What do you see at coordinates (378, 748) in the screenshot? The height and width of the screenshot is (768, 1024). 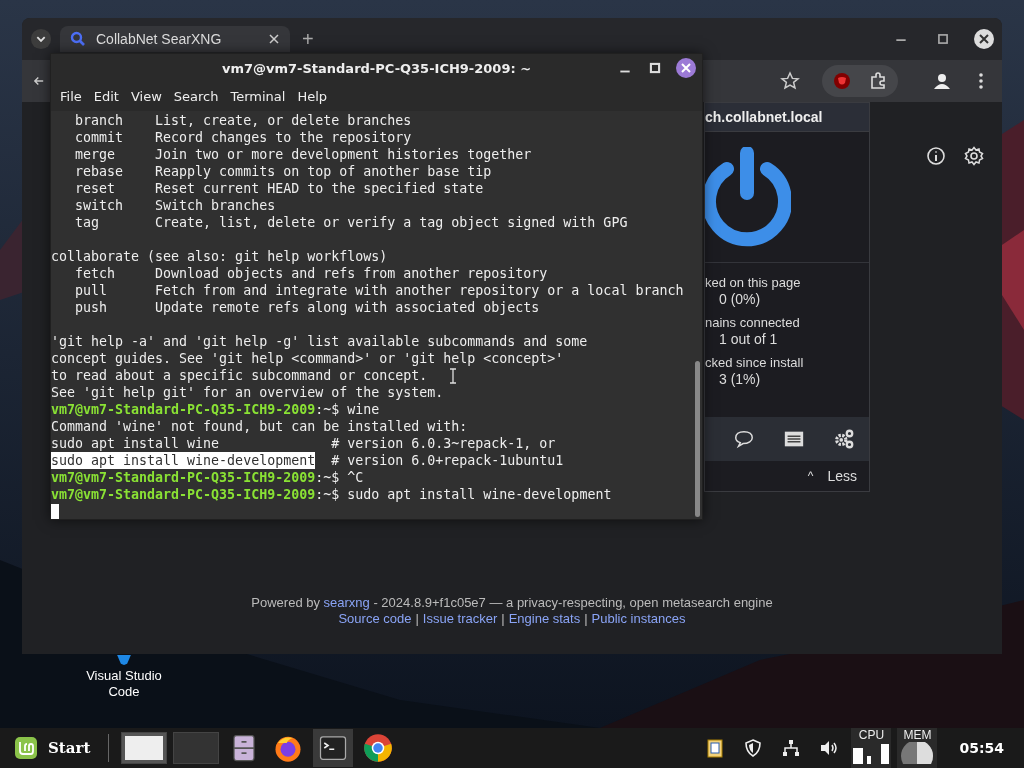 I see `chrome-icon` at bounding box center [378, 748].